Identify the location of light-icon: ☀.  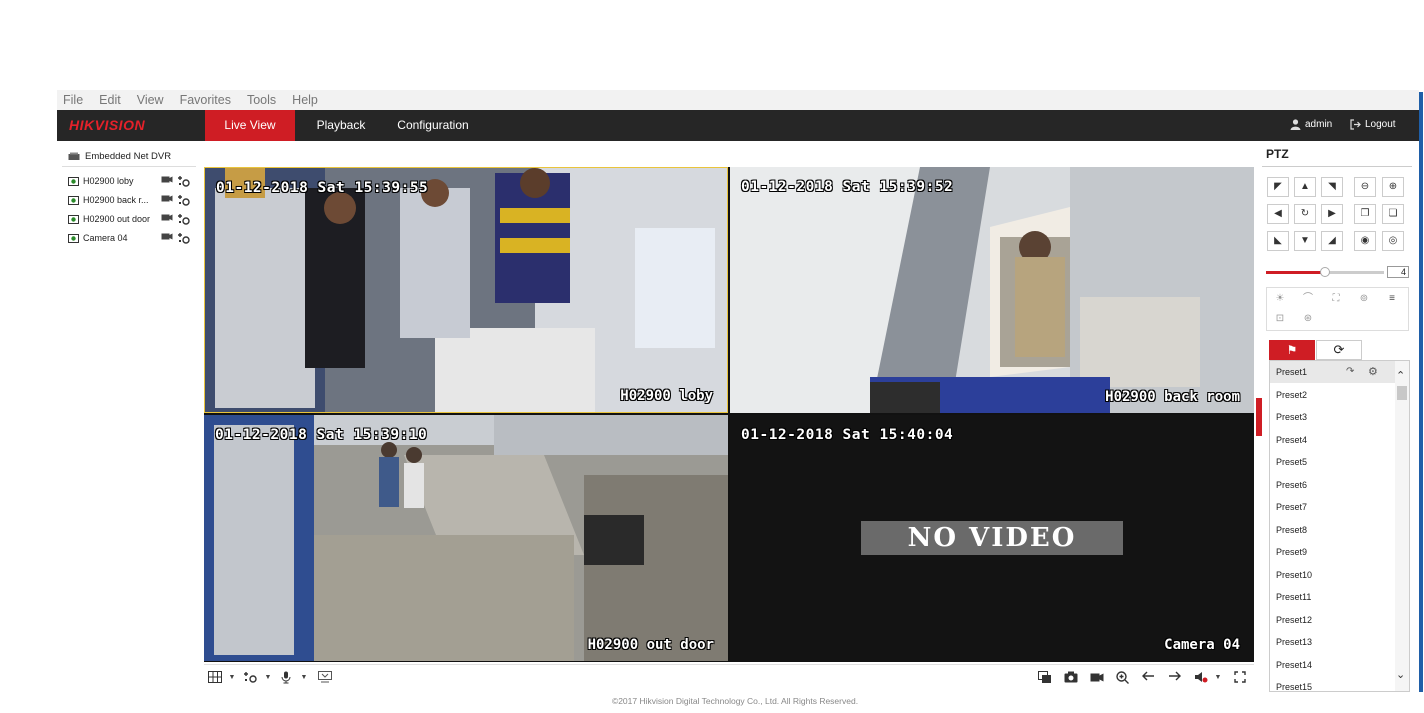
(1280, 299).